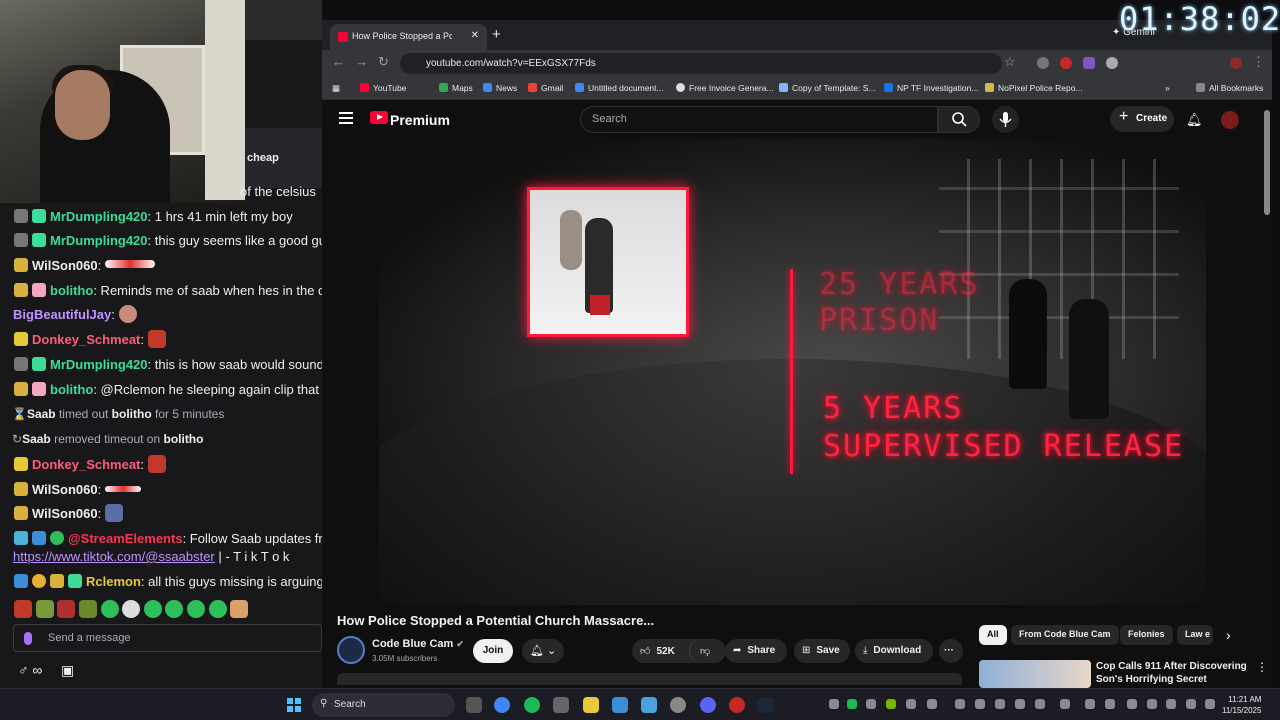 Image resolution: width=1280 pixels, height=720 pixels. Describe the element at coordinates (383, 88) in the screenshot. I see `bookmark-youtube: YouTube` at that location.